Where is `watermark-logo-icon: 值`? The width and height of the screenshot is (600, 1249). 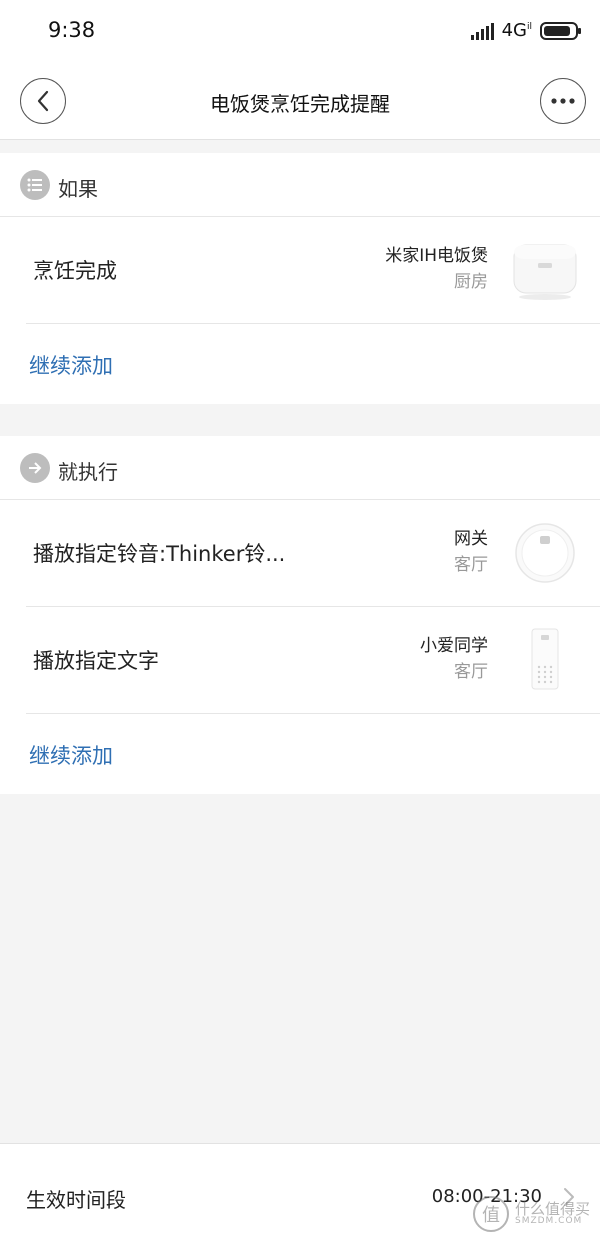
watermark-logo-icon: 值 is located at coordinates (490, 1214).